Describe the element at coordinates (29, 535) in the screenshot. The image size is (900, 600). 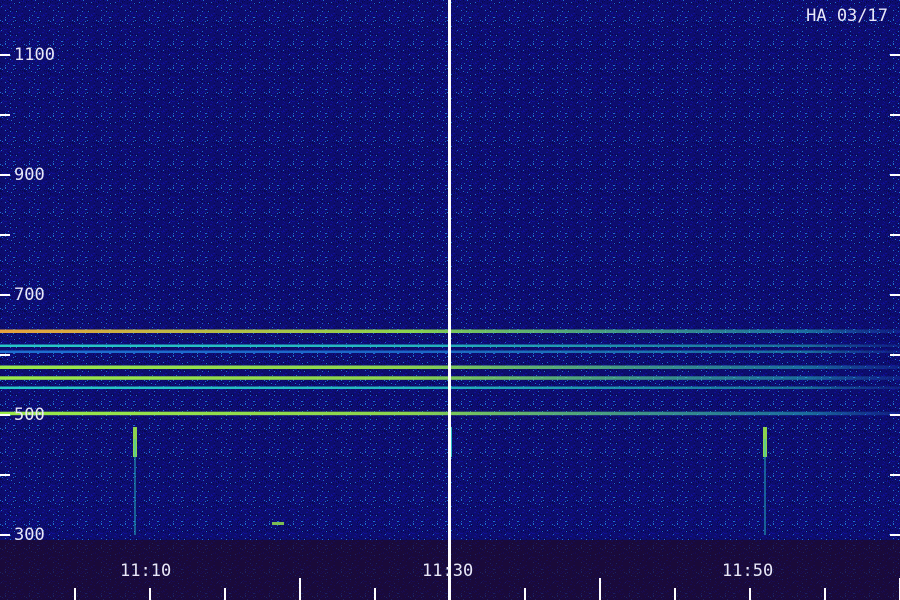
I see `y-tick-label: 300` at that location.